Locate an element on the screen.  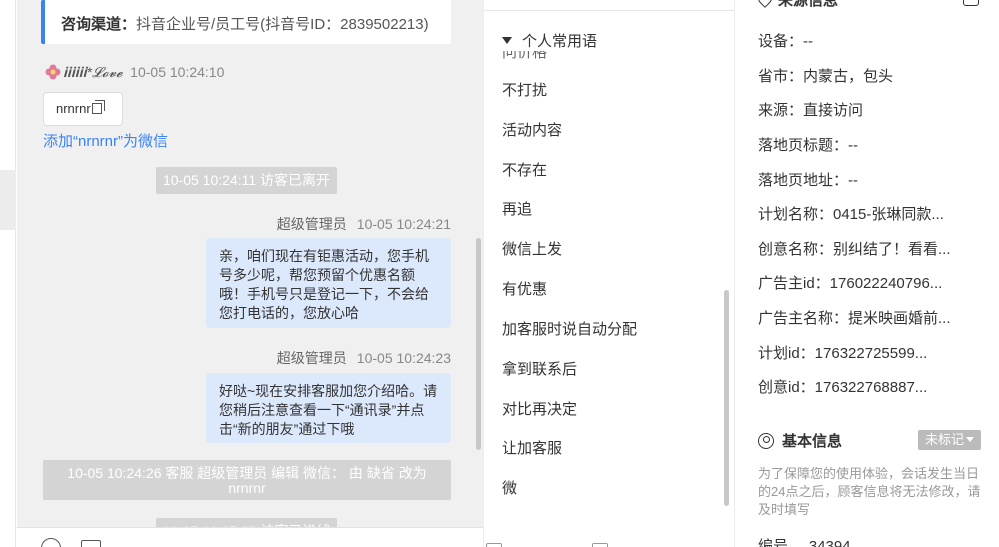
phrase-item: 不存在 is located at coordinates (524, 169).